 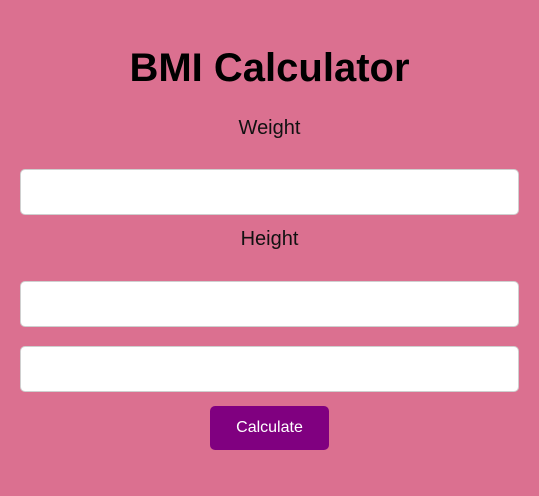 I want to click on page-title: BMI Calculator, so click(x=269, y=68).